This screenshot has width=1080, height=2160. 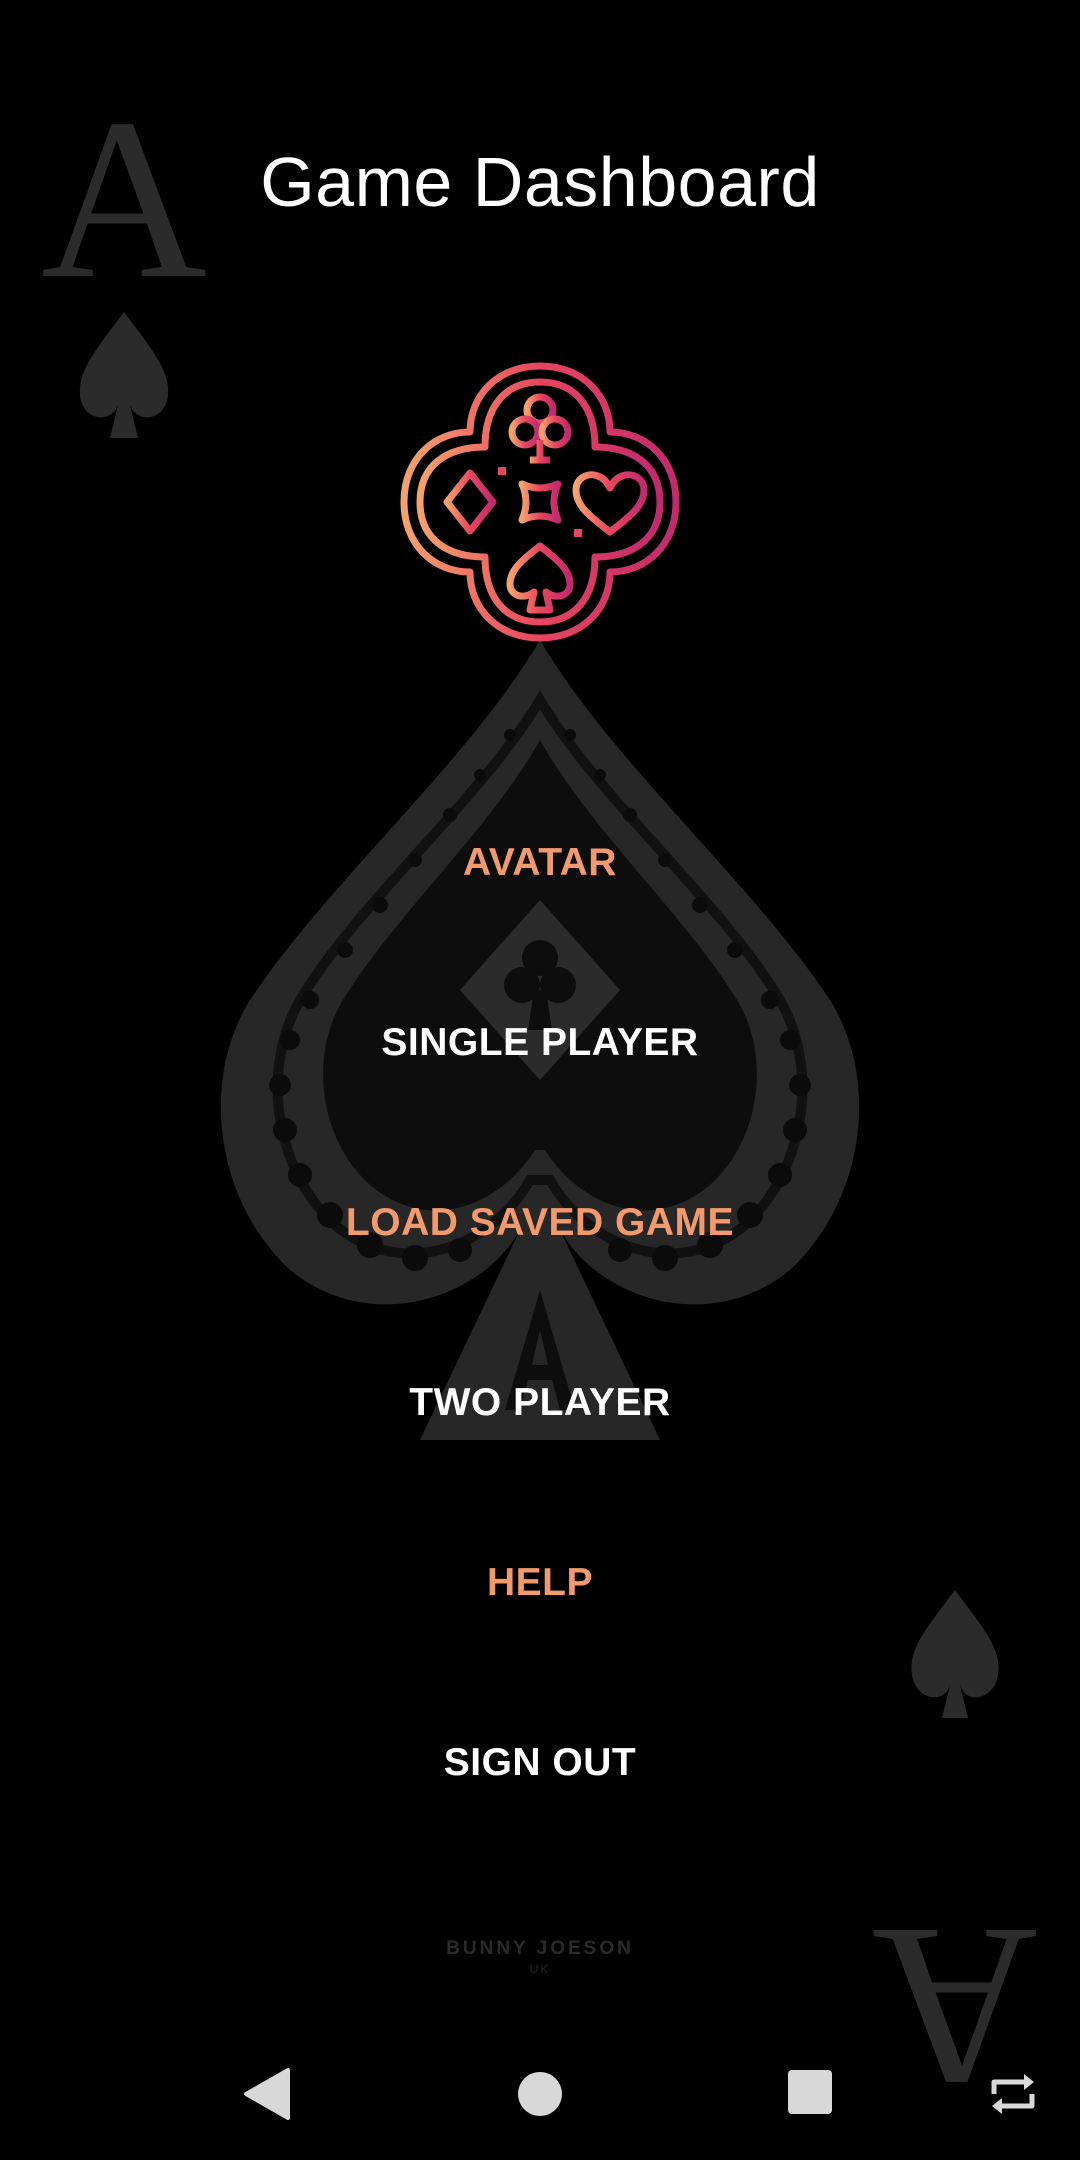 I want to click on page-title: Game Dashboard, so click(x=540, y=182).